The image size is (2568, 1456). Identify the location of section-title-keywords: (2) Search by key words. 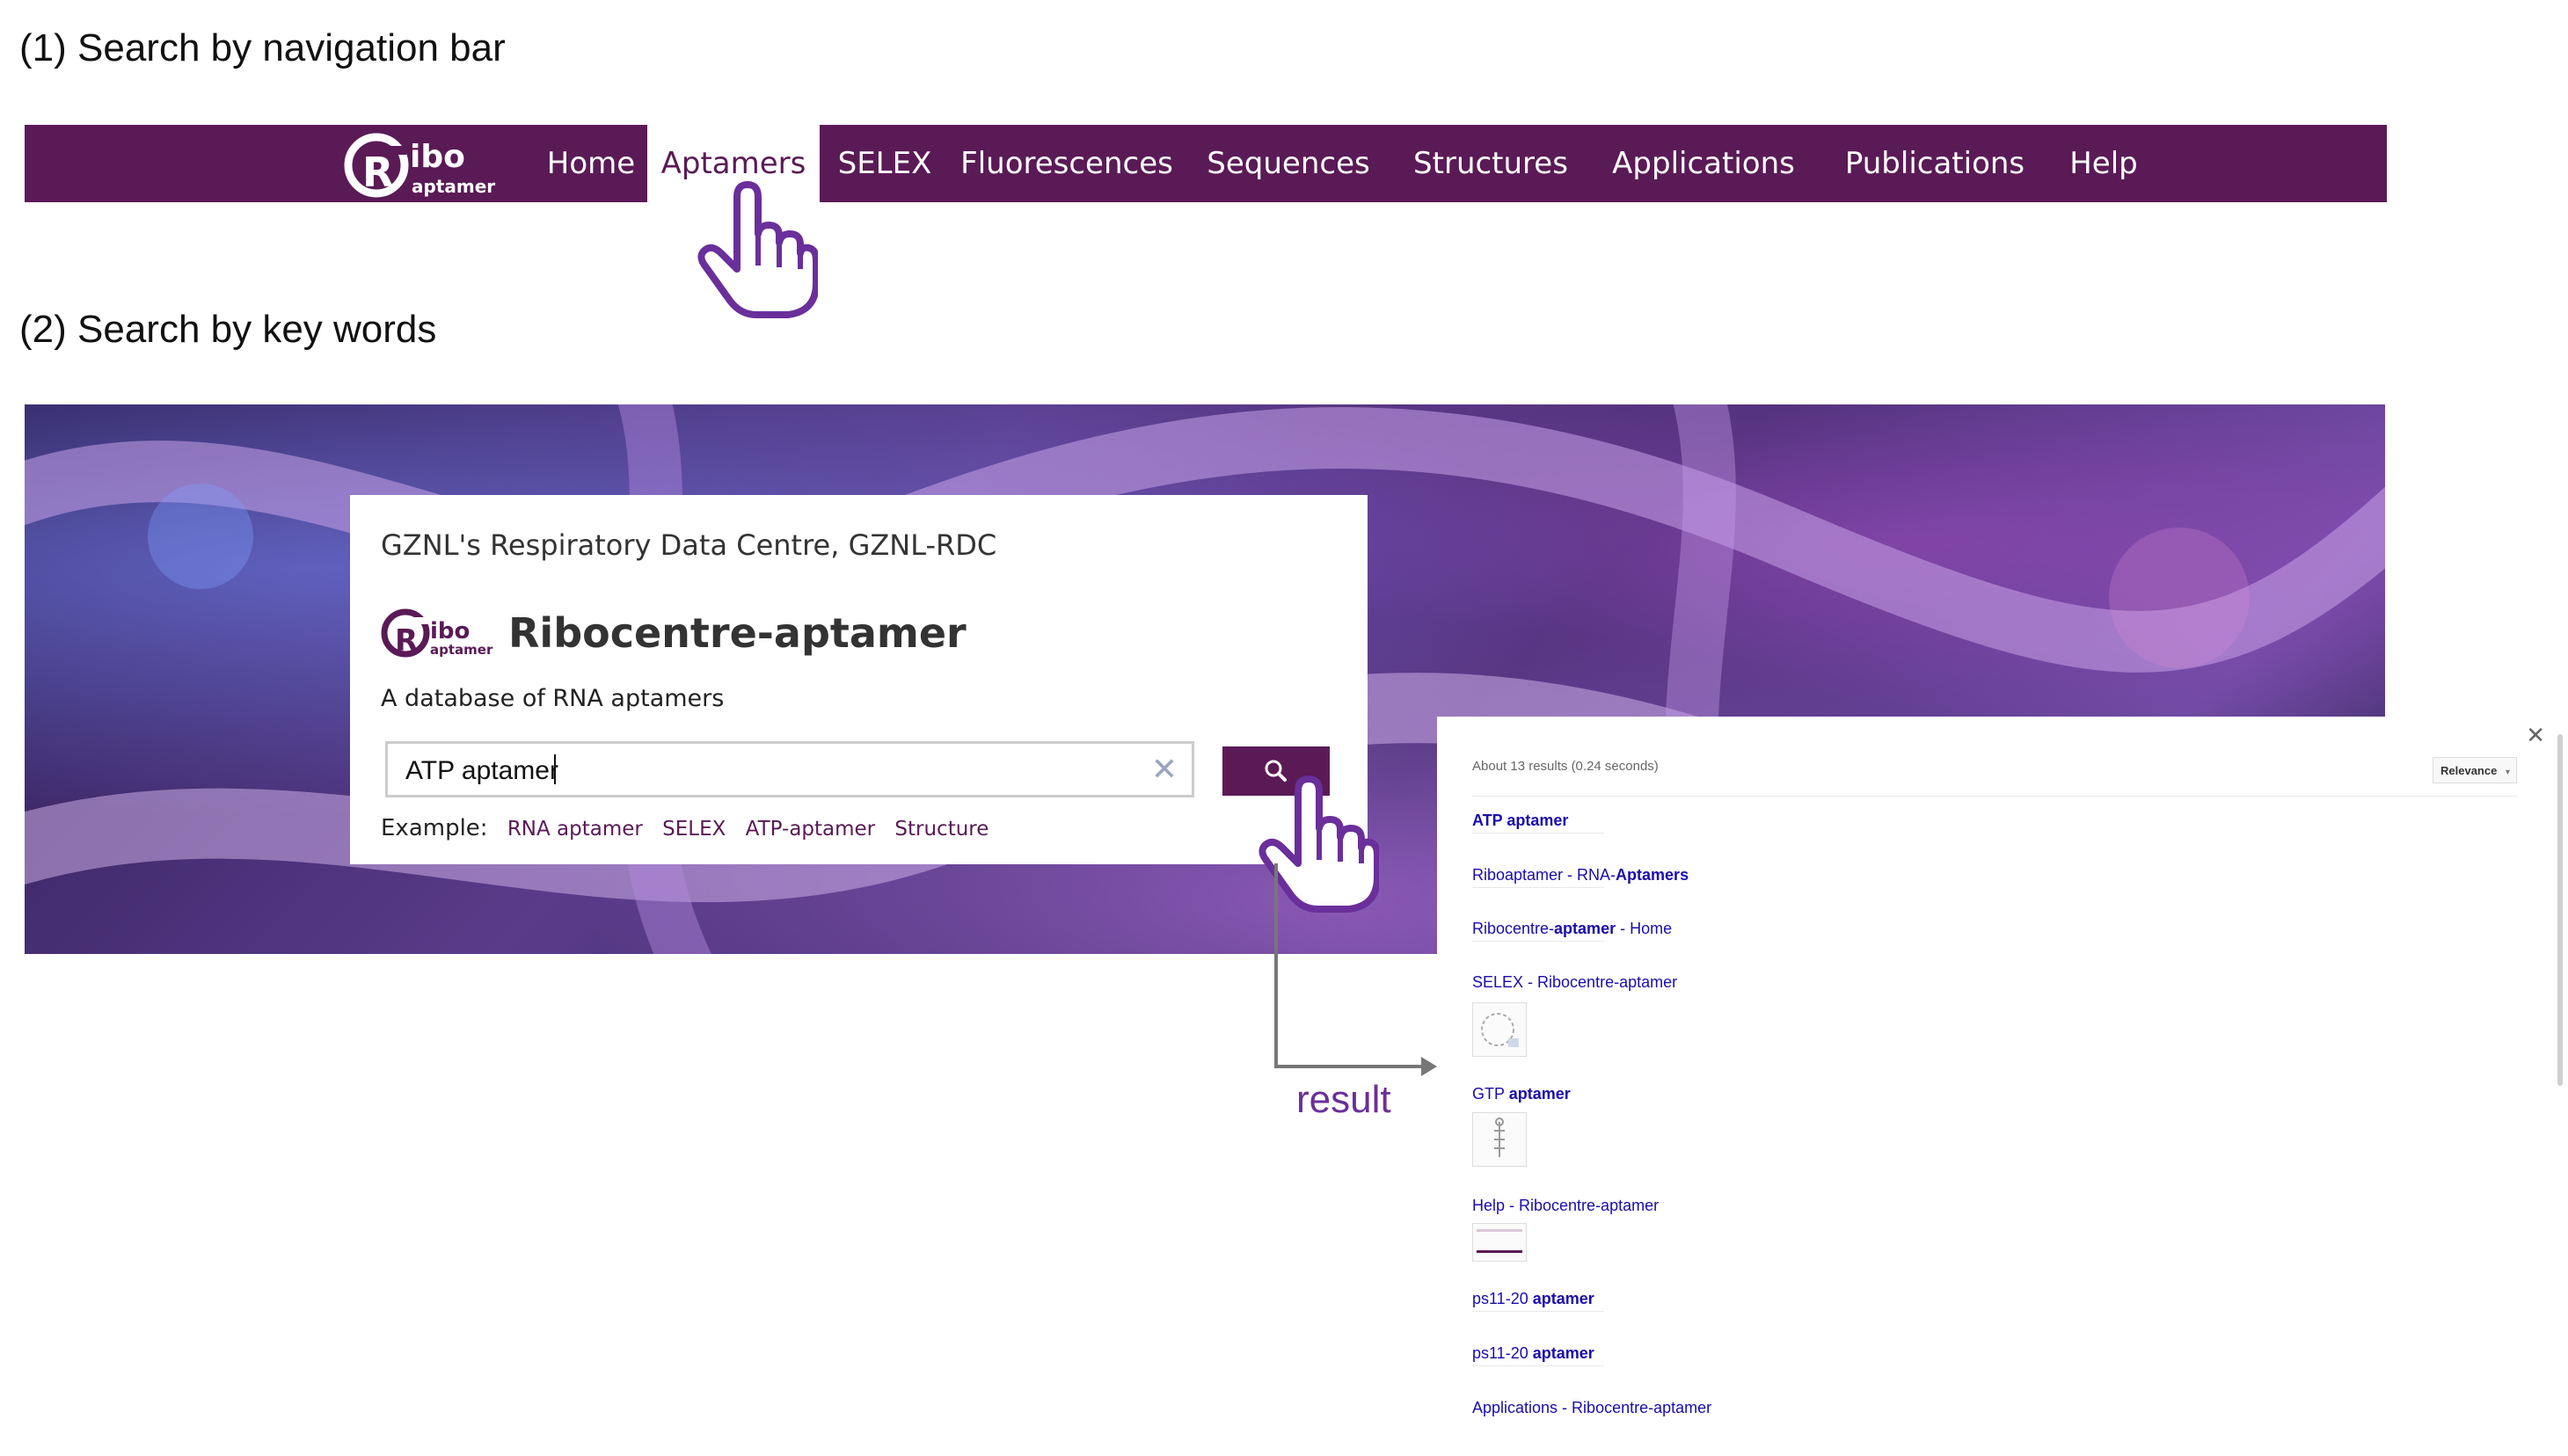
(228, 329).